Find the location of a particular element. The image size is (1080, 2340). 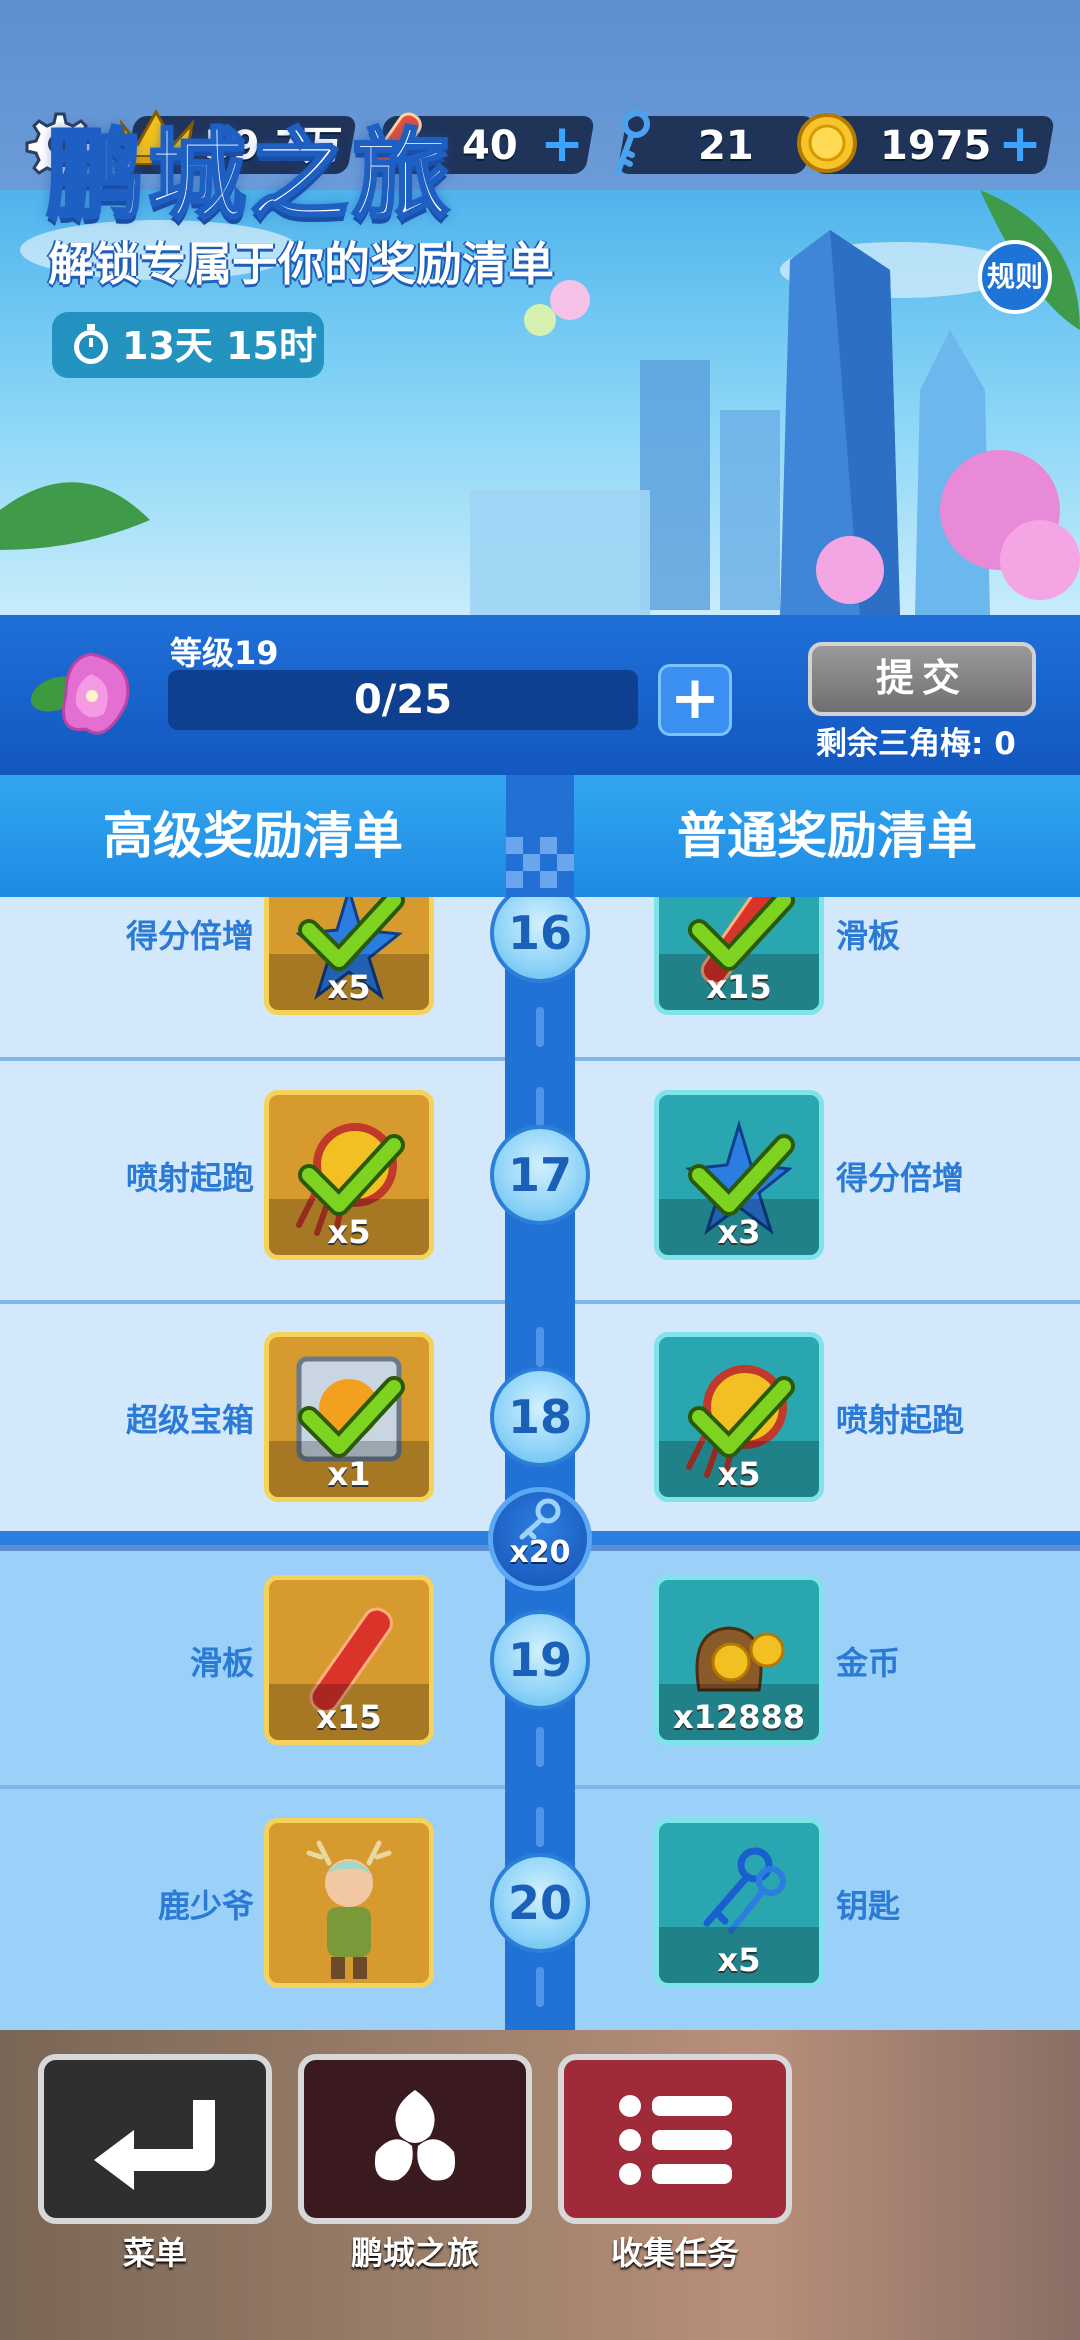

normal-reward-label: 金币 is located at coordinates (868, 1663).